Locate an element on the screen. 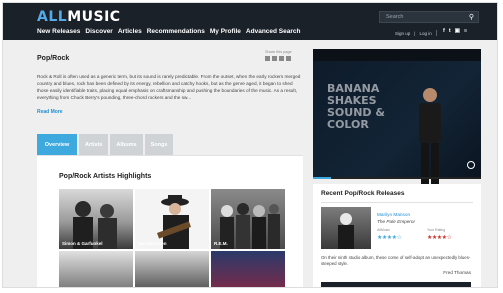 The image size is (503, 293). recent-releases-title: Recent Pop/Rock Releases is located at coordinates (363, 193).